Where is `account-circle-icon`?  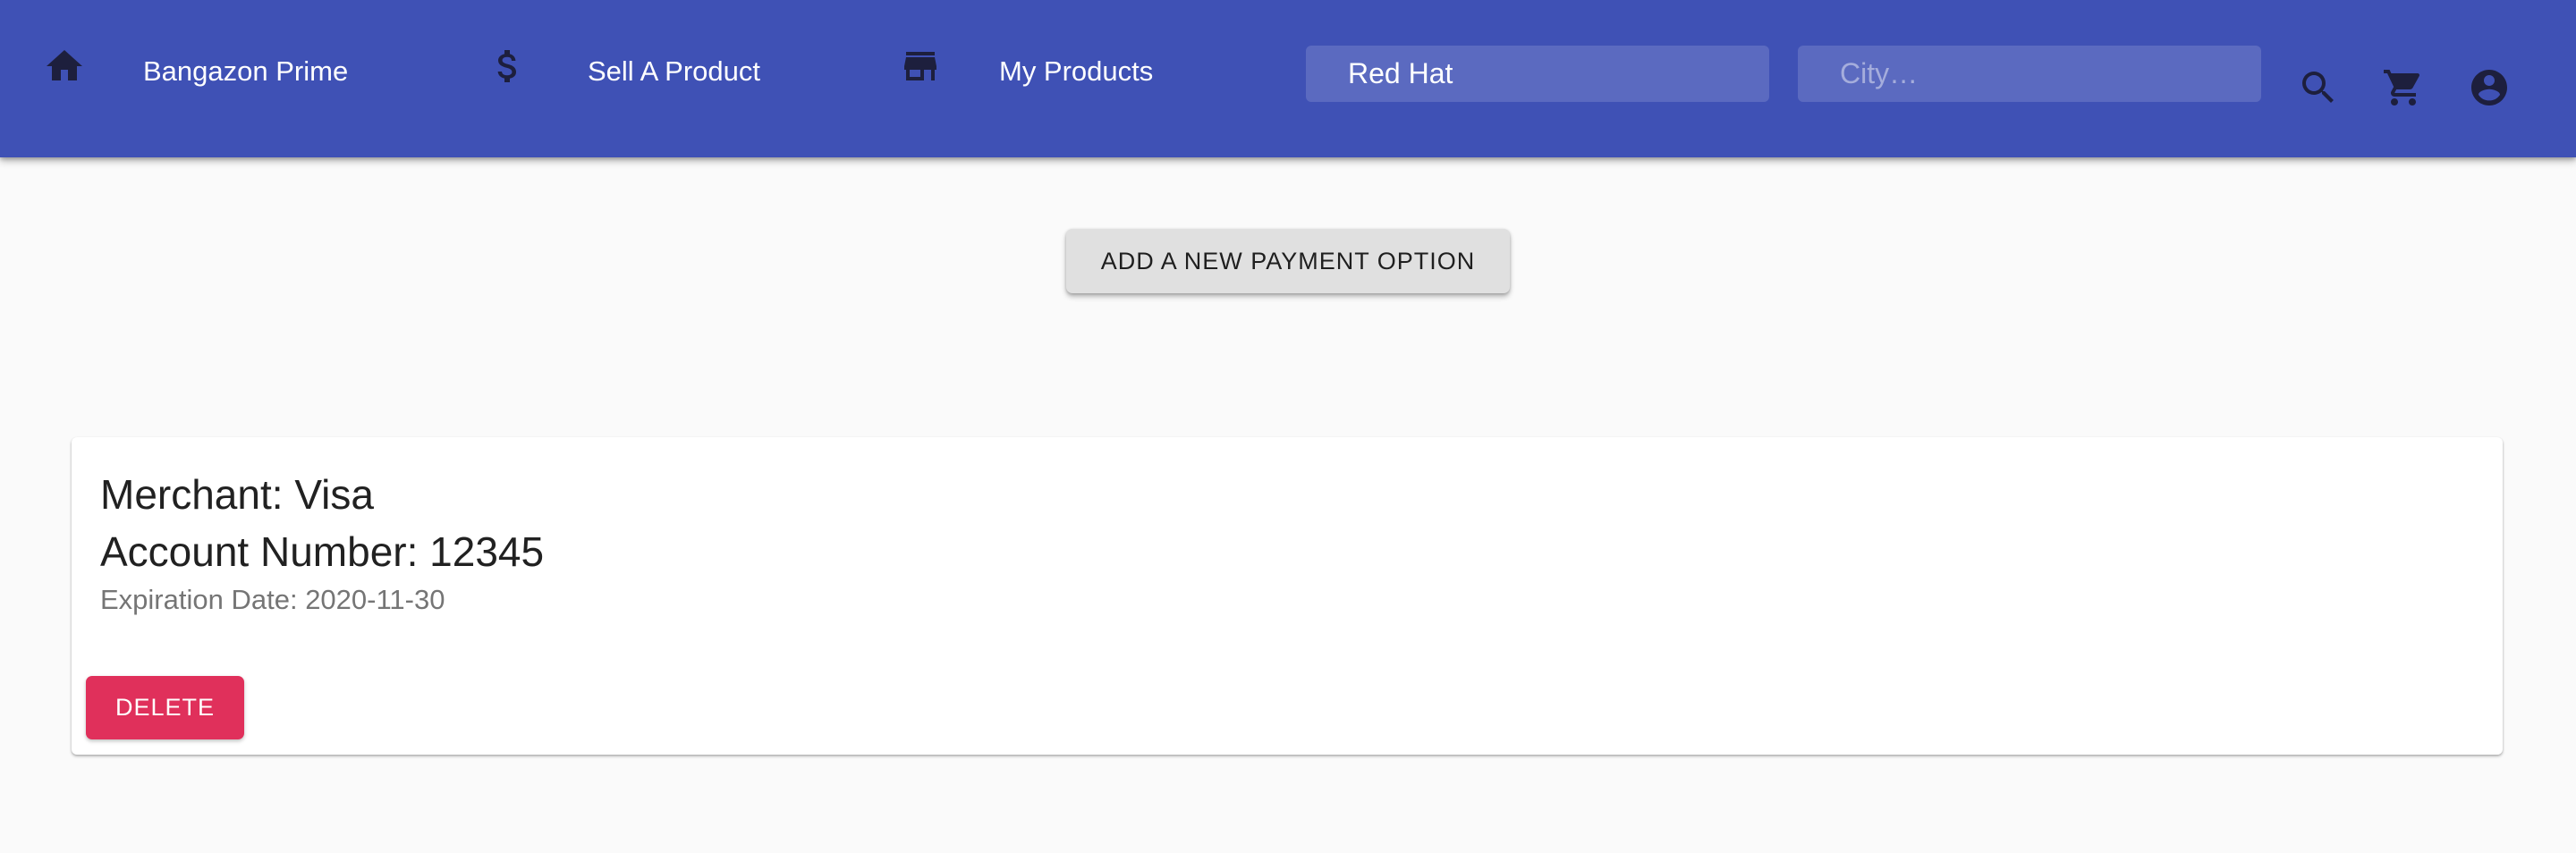 account-circle-icon is located at coordinates (2489, 87).